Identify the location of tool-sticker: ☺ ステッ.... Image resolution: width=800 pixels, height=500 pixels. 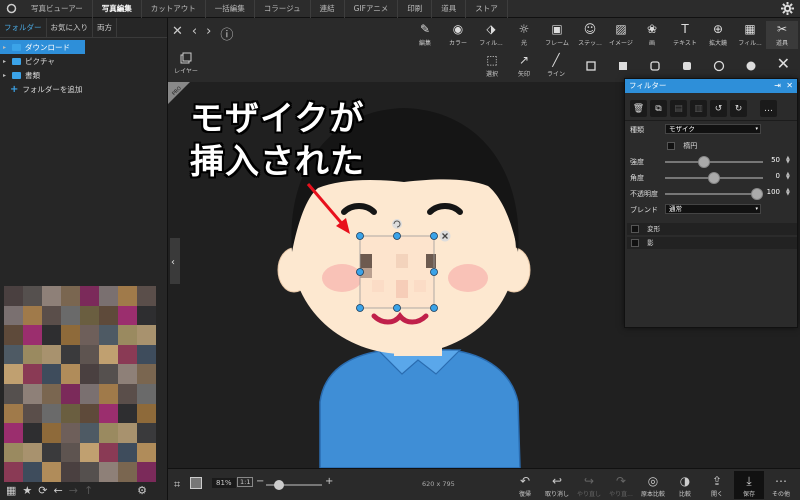
(590, 34).